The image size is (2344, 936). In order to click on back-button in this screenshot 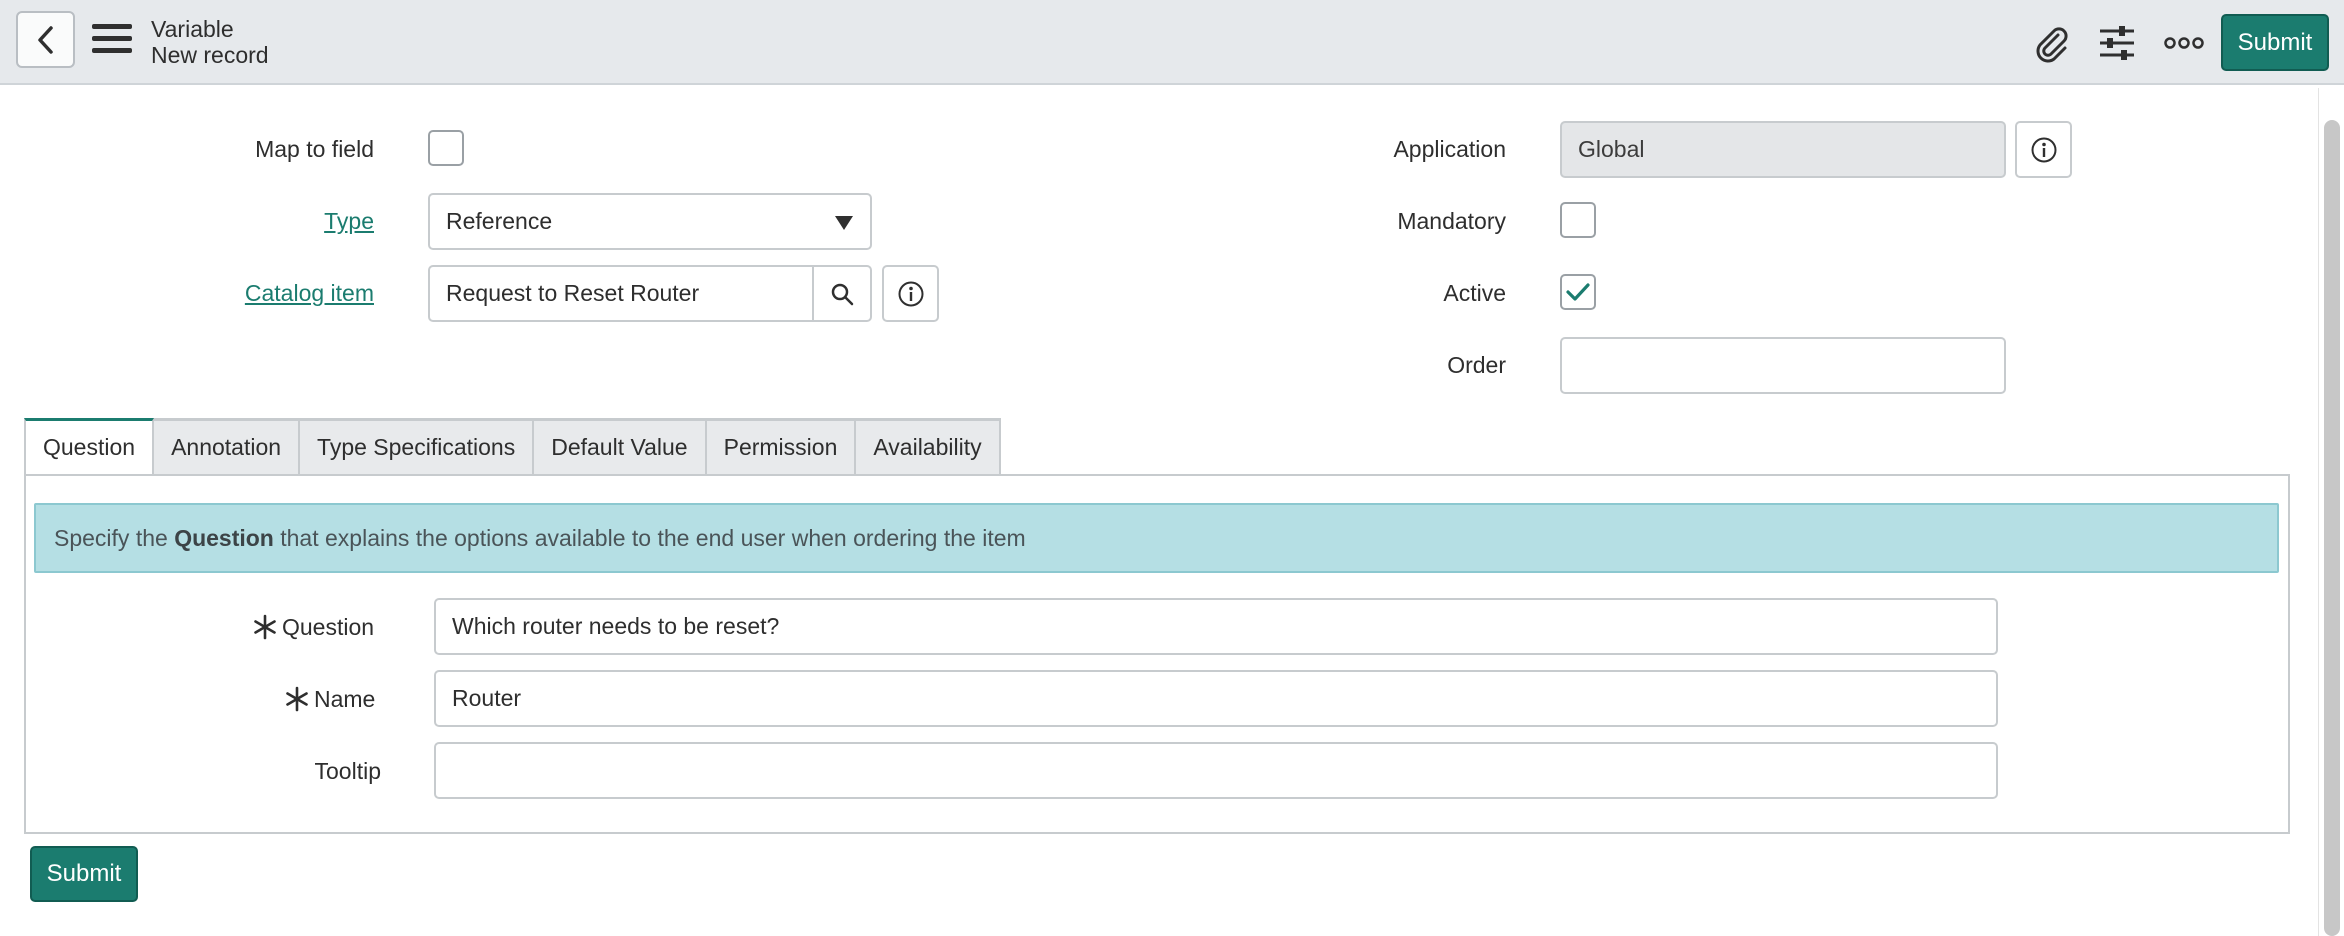, I will do `click(45, 39)`.